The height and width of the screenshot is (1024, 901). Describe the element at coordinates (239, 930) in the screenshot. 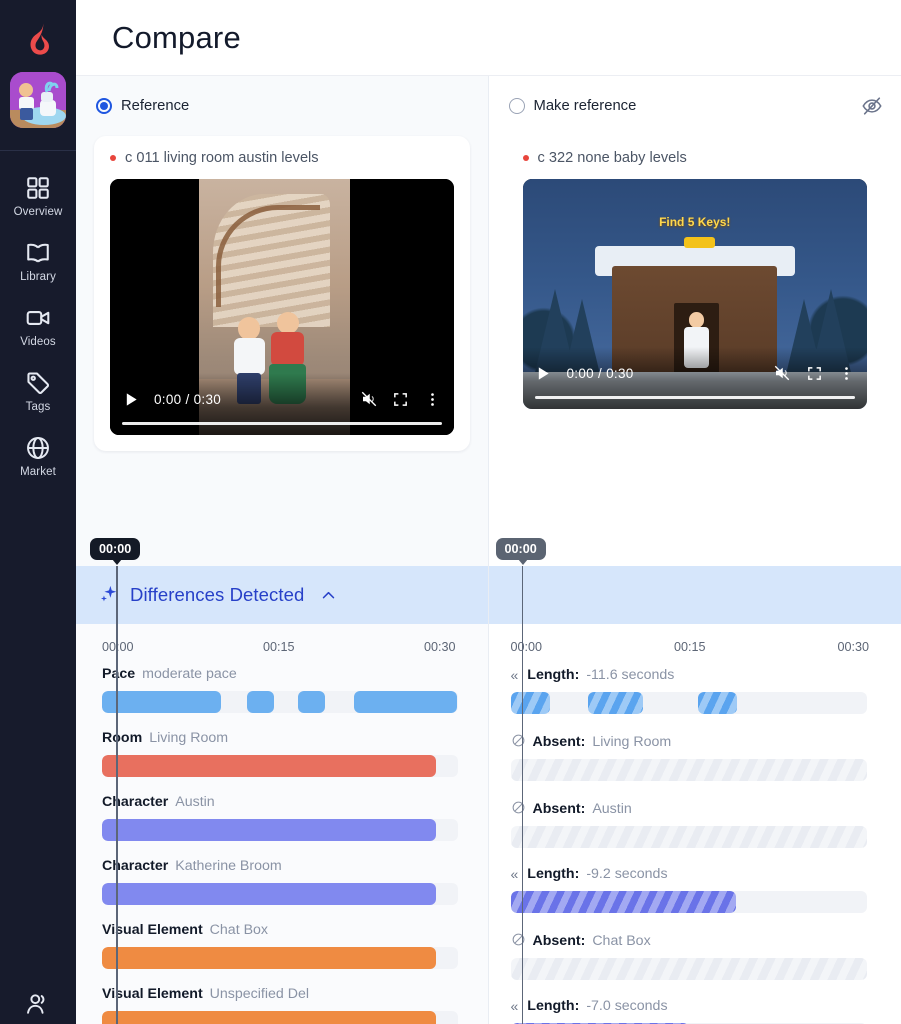

I see `timeline-row-value: Chat Box` at that location.